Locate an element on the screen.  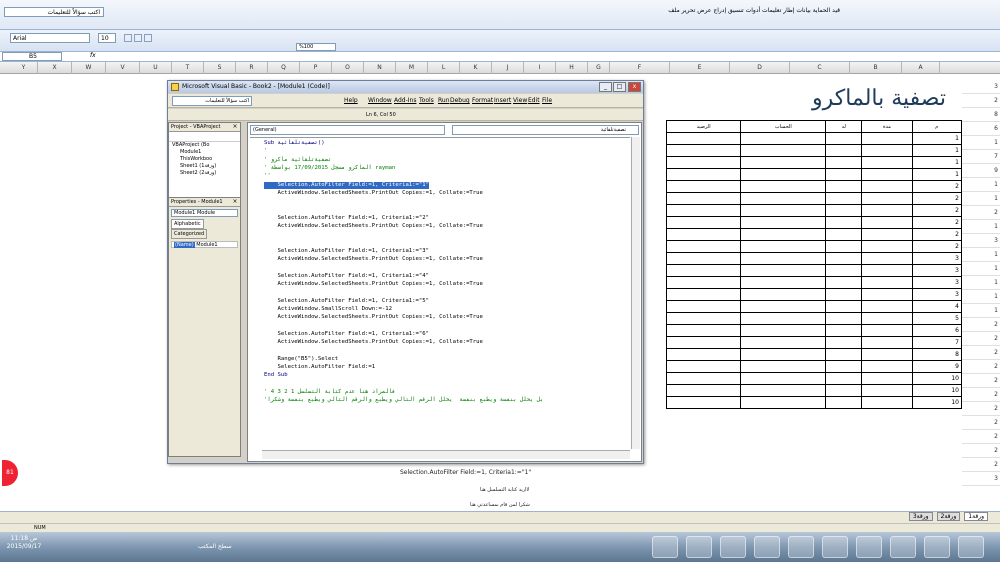
tab-categorized: Categorized is located at coordinates (189, 234).